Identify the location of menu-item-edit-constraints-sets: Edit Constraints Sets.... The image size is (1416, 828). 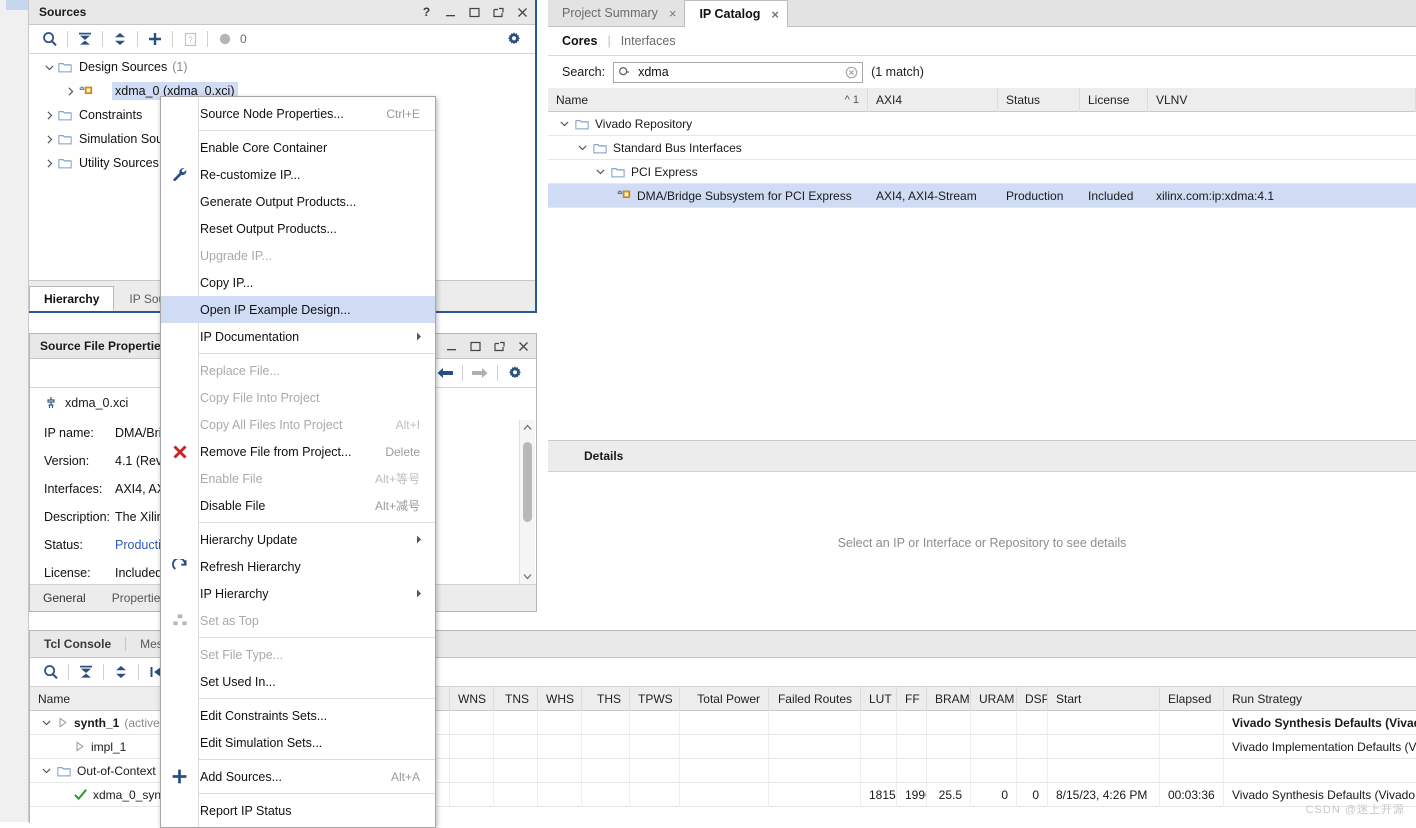
(298, 715).